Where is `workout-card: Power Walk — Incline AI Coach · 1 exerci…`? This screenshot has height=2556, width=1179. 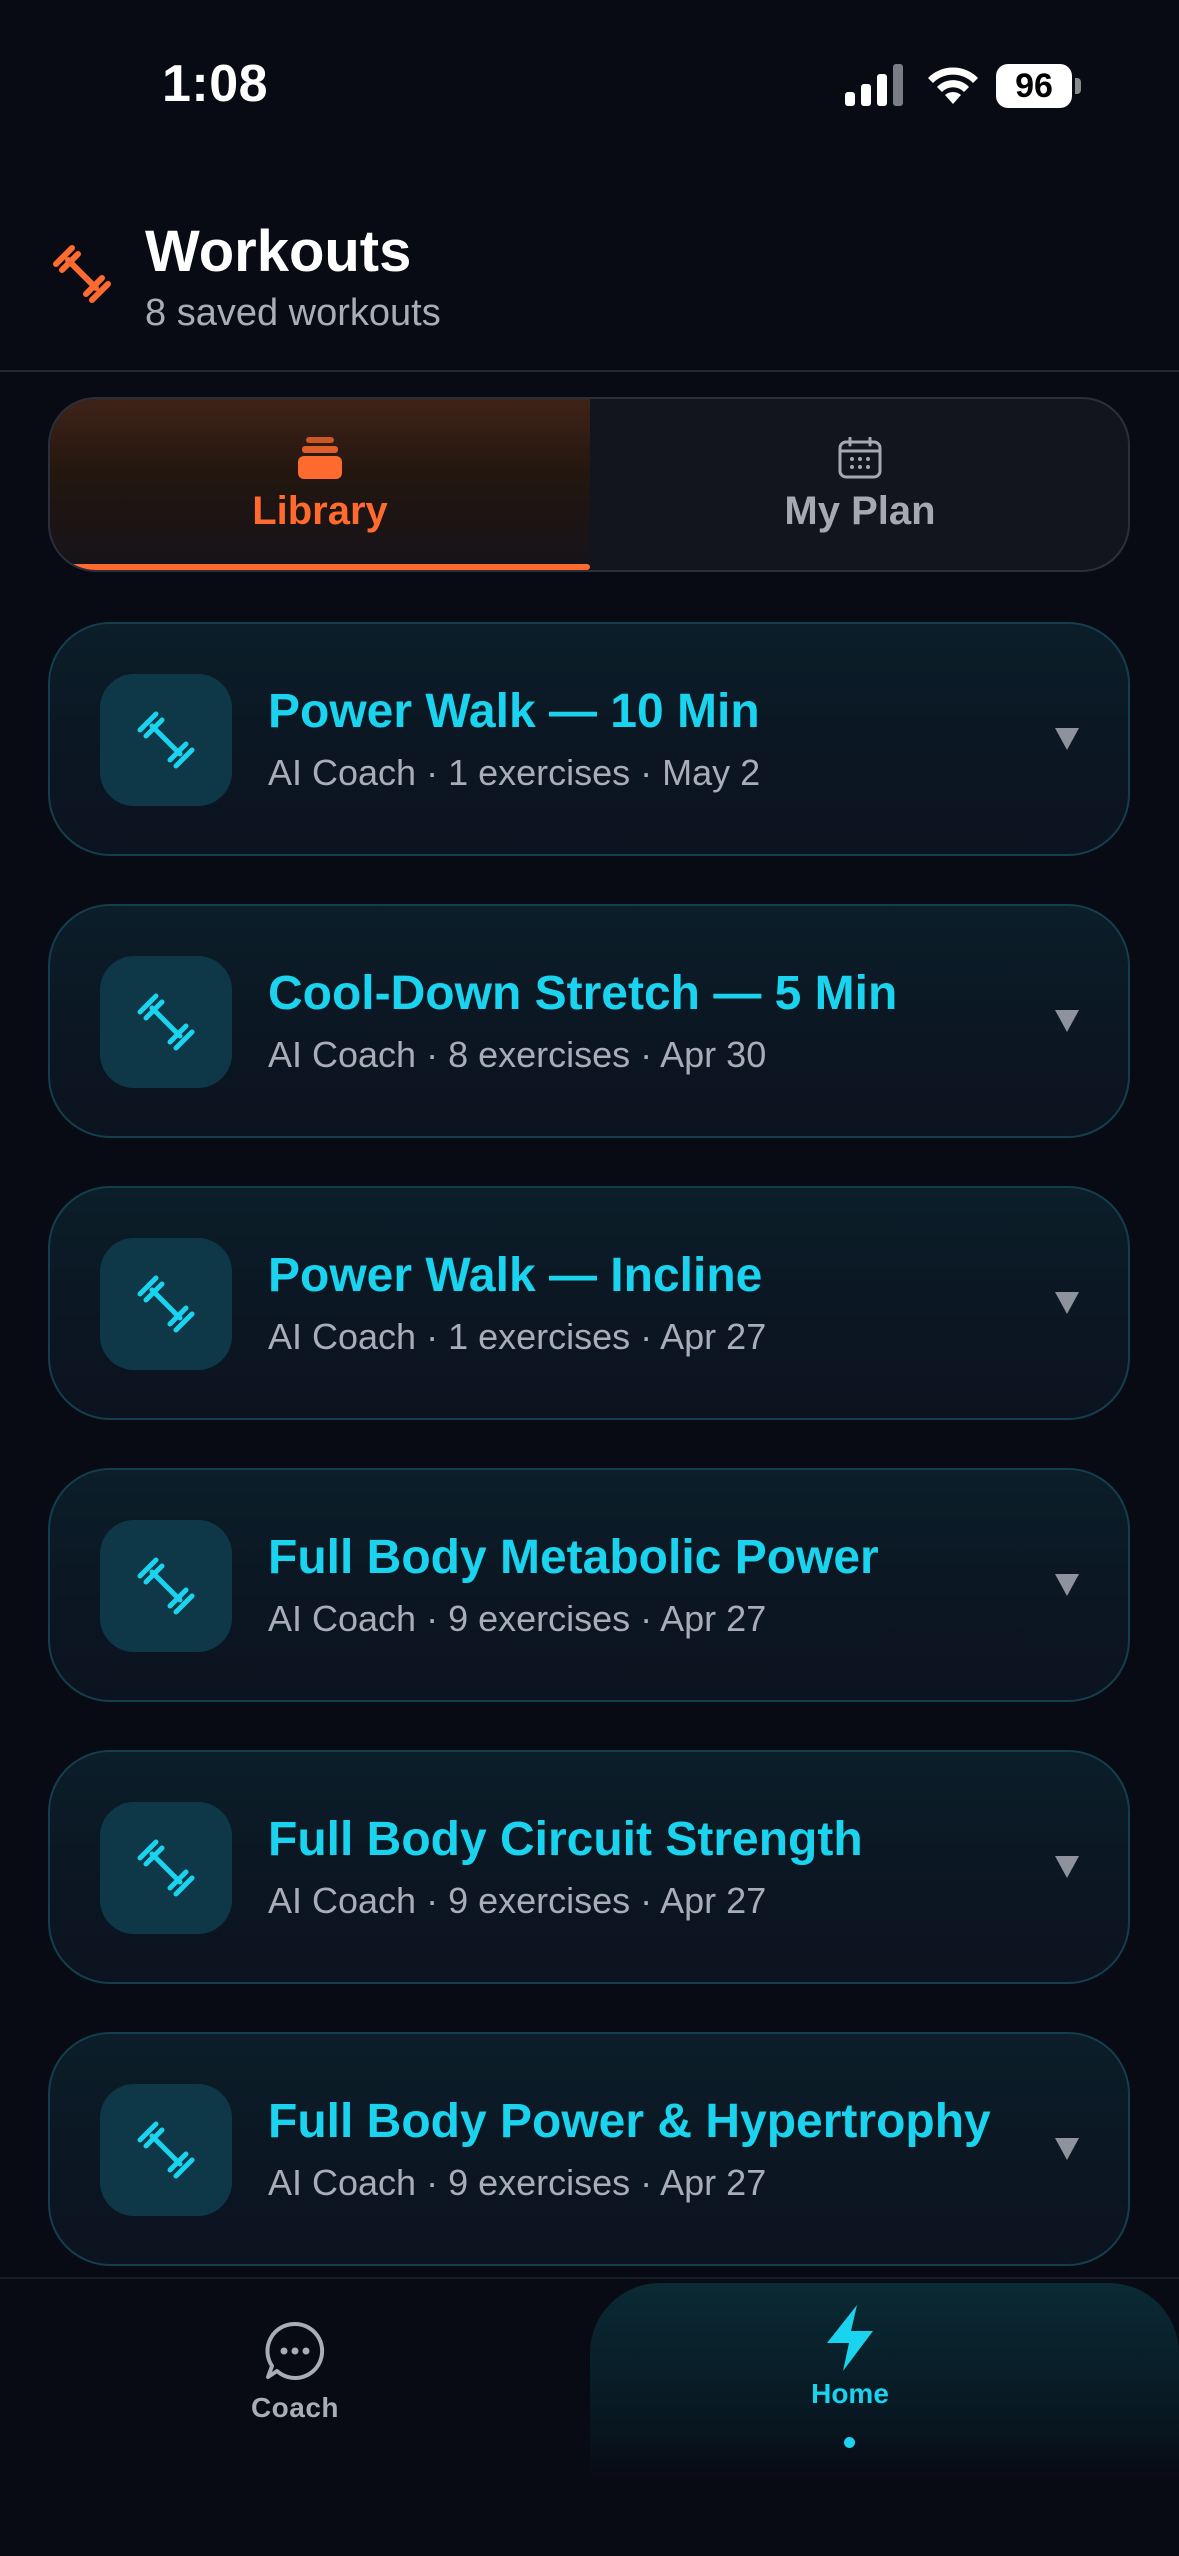
workout-card: Power Walk — Incline AI Coach · 1 exerci… is located at coordinates (589, 1303).